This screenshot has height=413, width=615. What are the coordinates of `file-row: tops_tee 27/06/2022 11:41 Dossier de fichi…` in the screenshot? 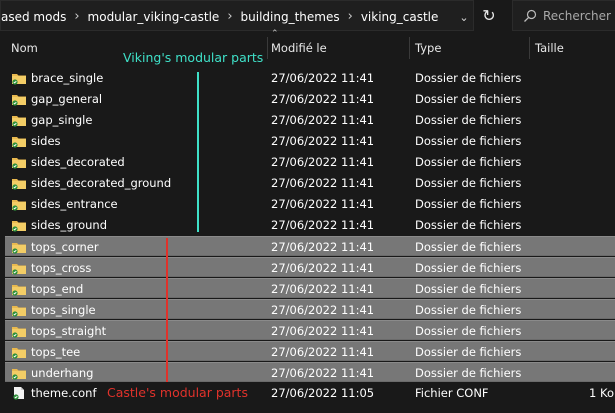 It's located at (310, 351).